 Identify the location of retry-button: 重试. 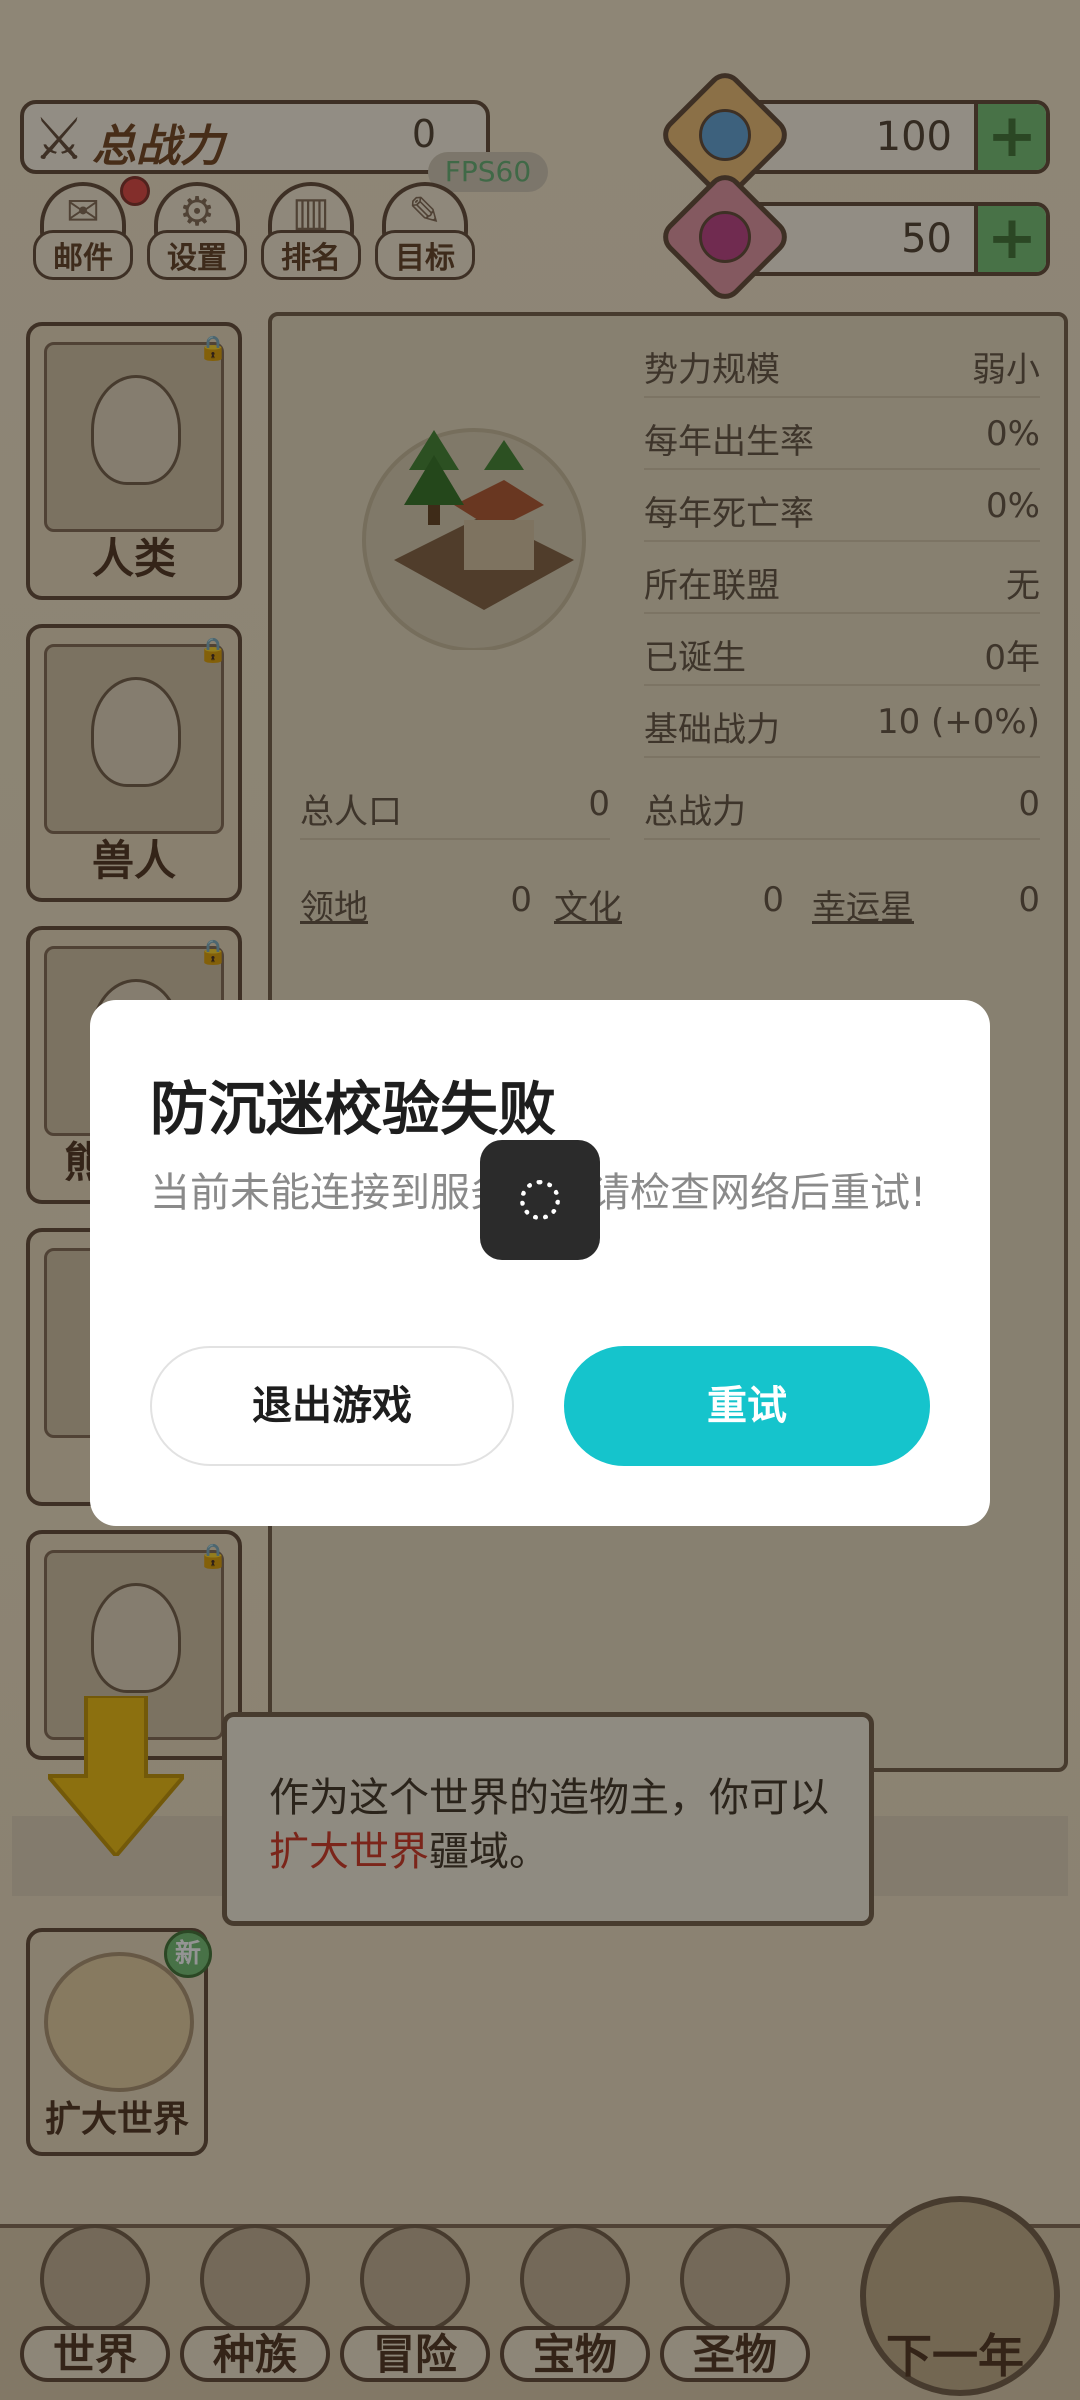
(747, 1406).